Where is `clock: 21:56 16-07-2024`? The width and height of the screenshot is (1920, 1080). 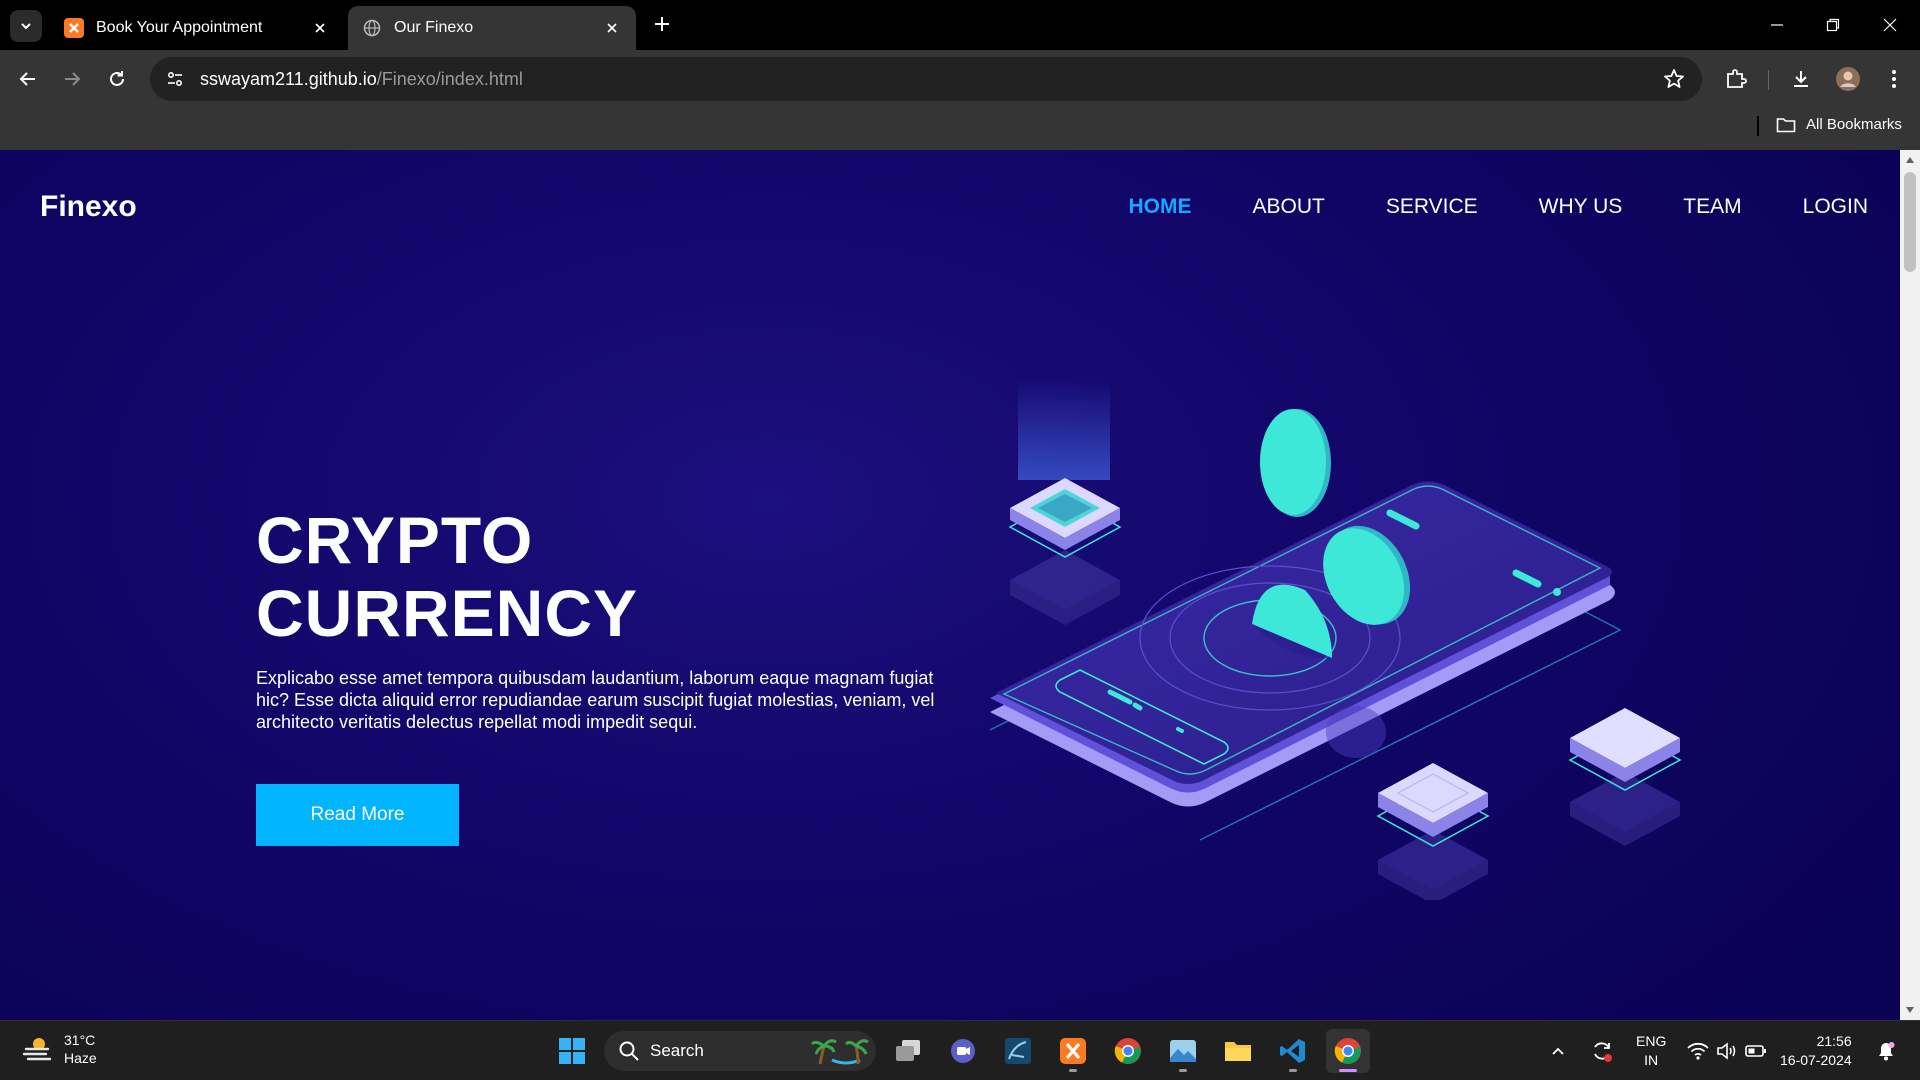 clock: 21:56 16-07-2024 is located at coordinates (1816, 1051).